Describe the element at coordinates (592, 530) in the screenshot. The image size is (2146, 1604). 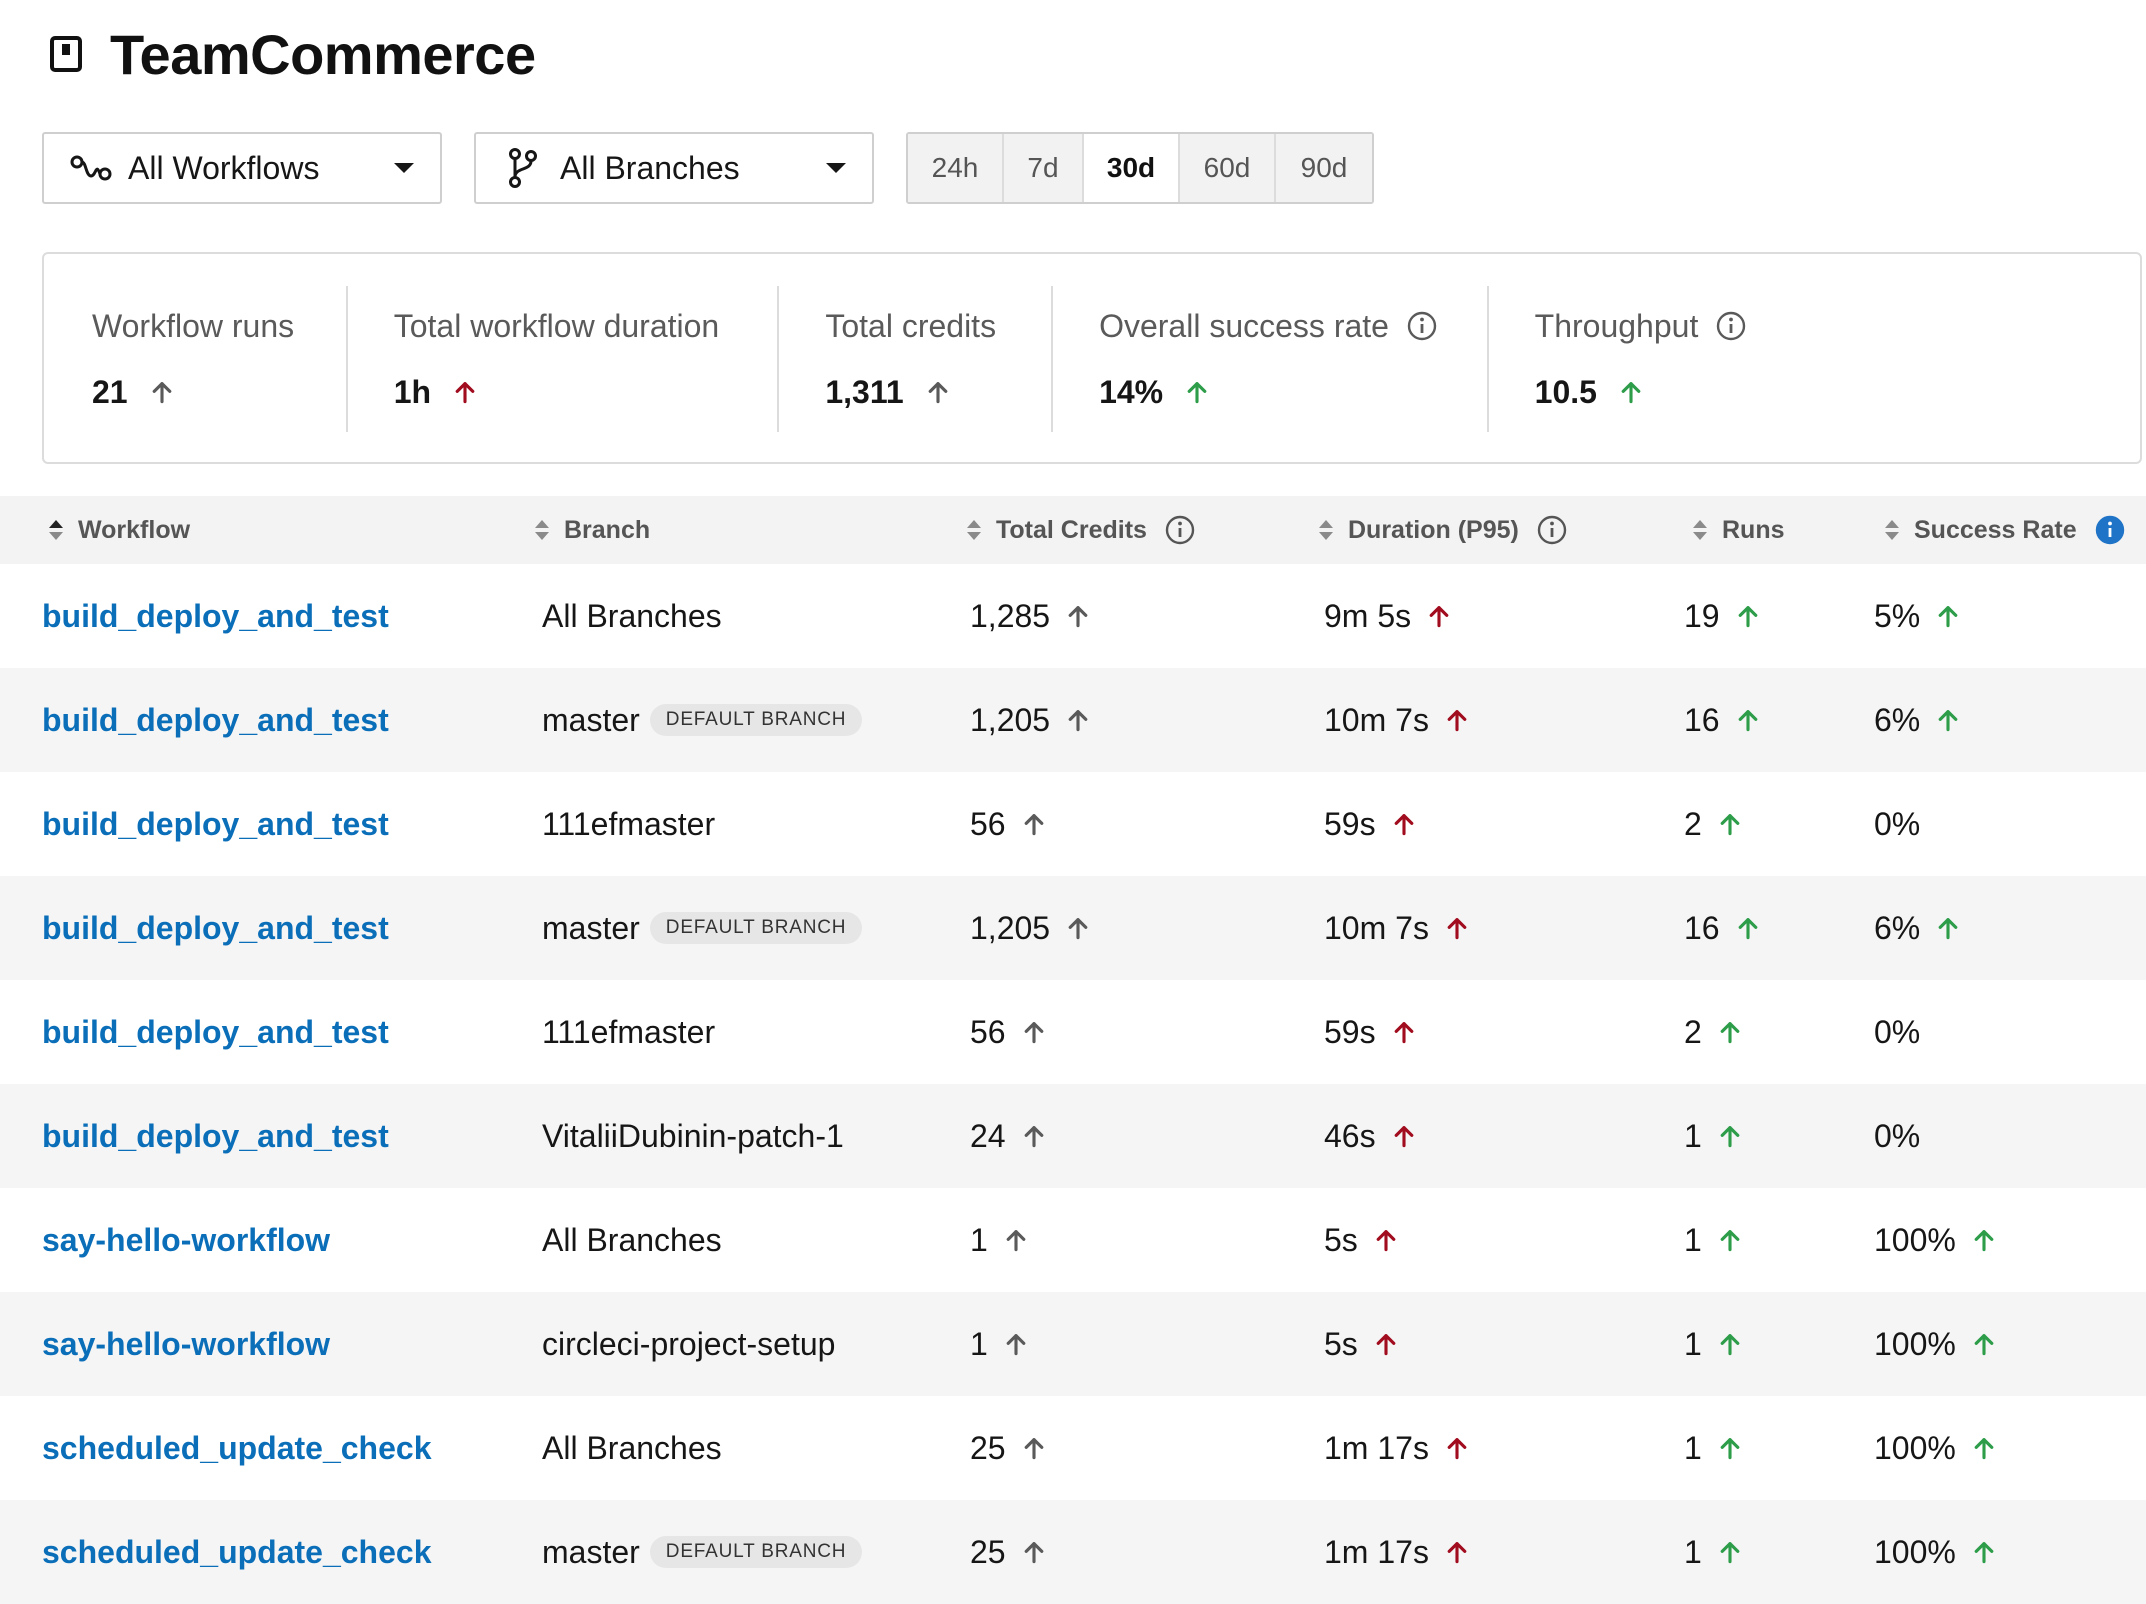
I see `column-header-branch: Branch` at that location.